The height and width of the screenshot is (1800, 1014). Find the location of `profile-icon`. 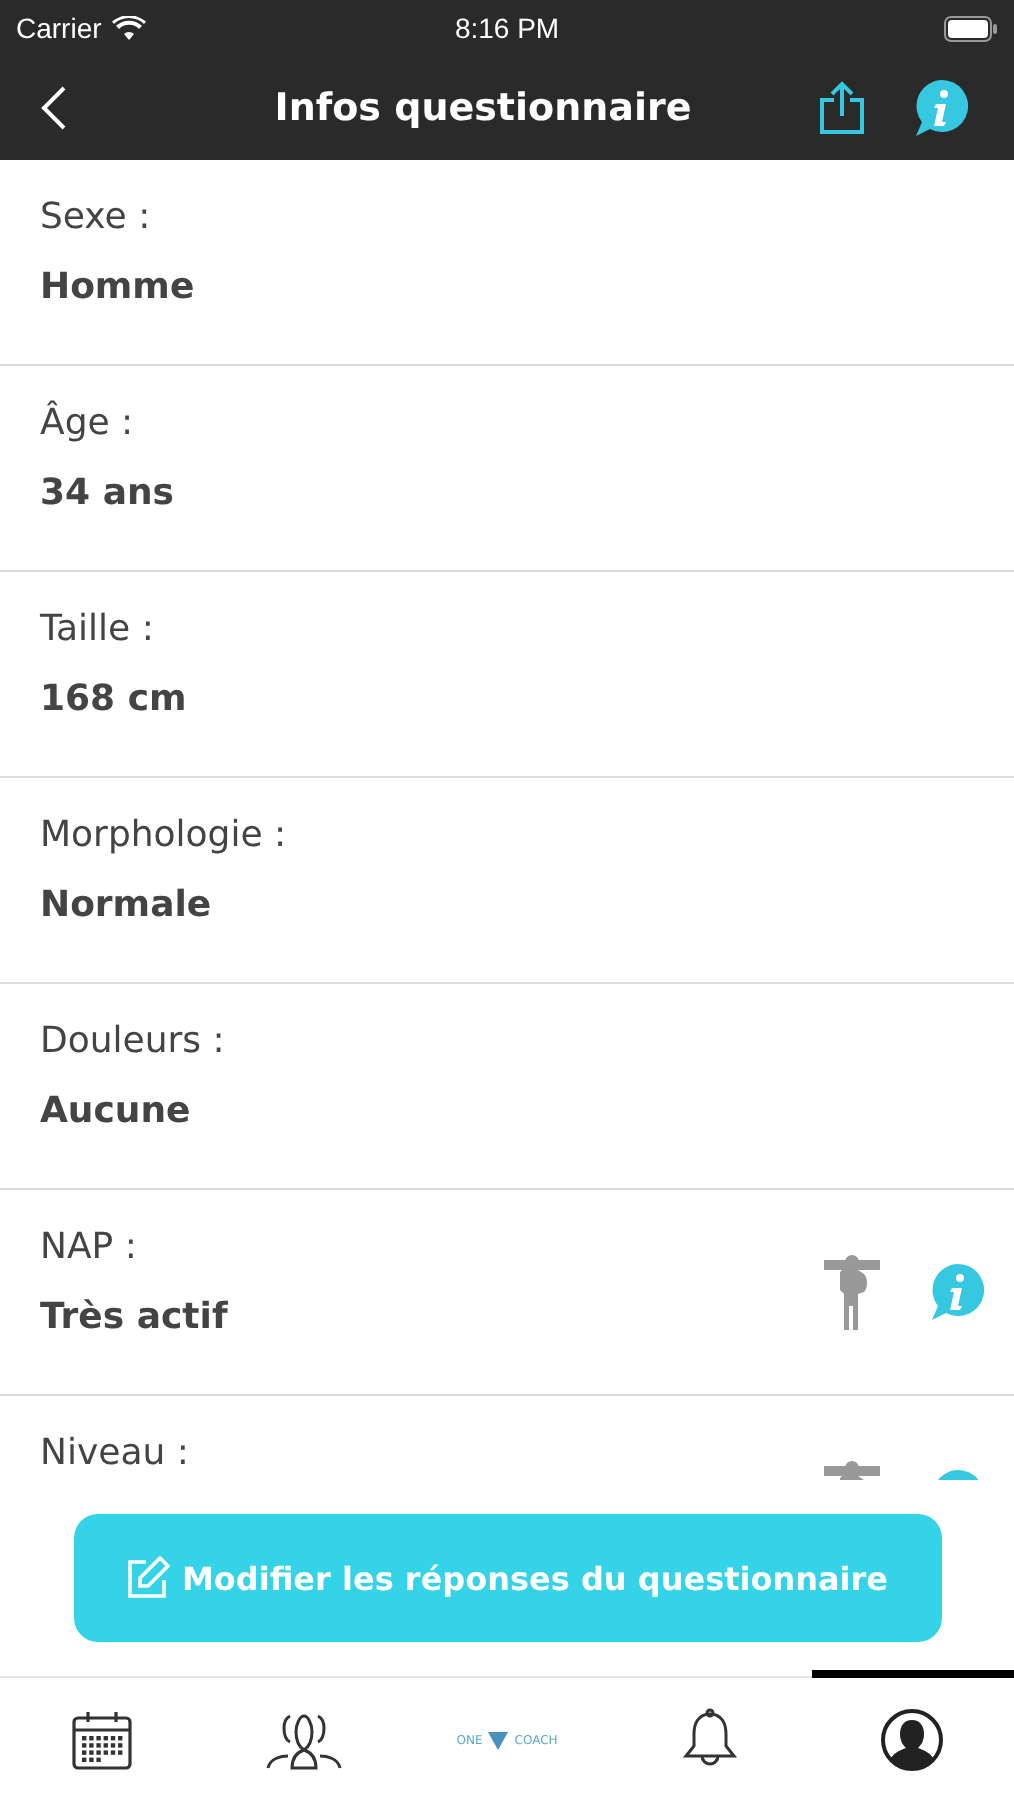

profile-icon is located at coordinates (912, 1740).